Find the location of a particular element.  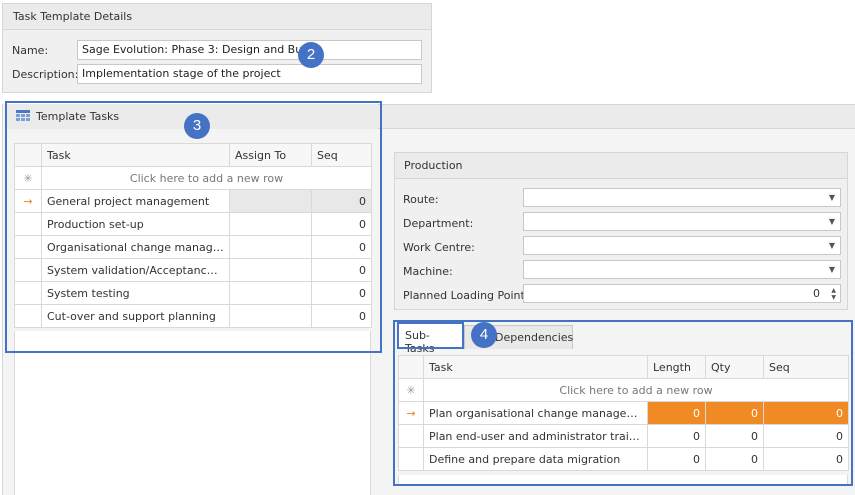

callout-badge-3: 3 is located at coordinates (197, 126).